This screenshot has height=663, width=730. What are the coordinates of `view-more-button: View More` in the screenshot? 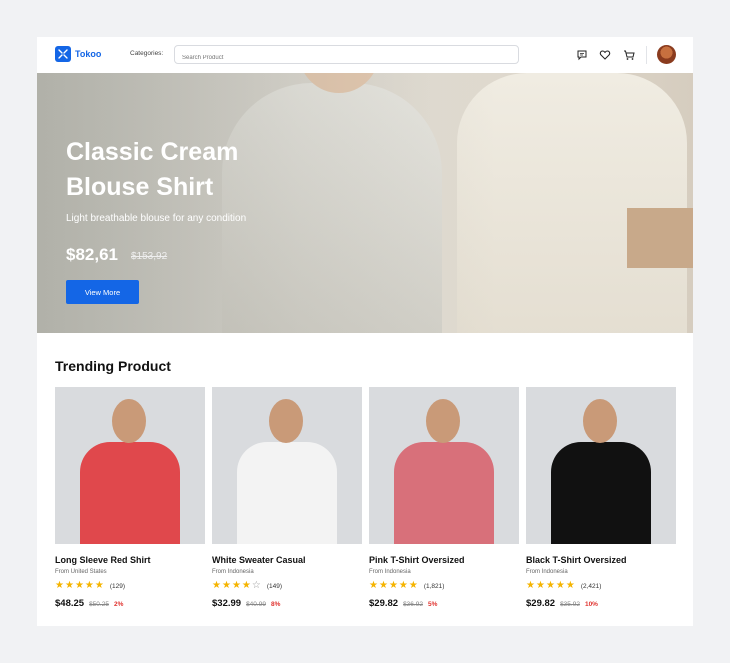 It's located at (102, 292).